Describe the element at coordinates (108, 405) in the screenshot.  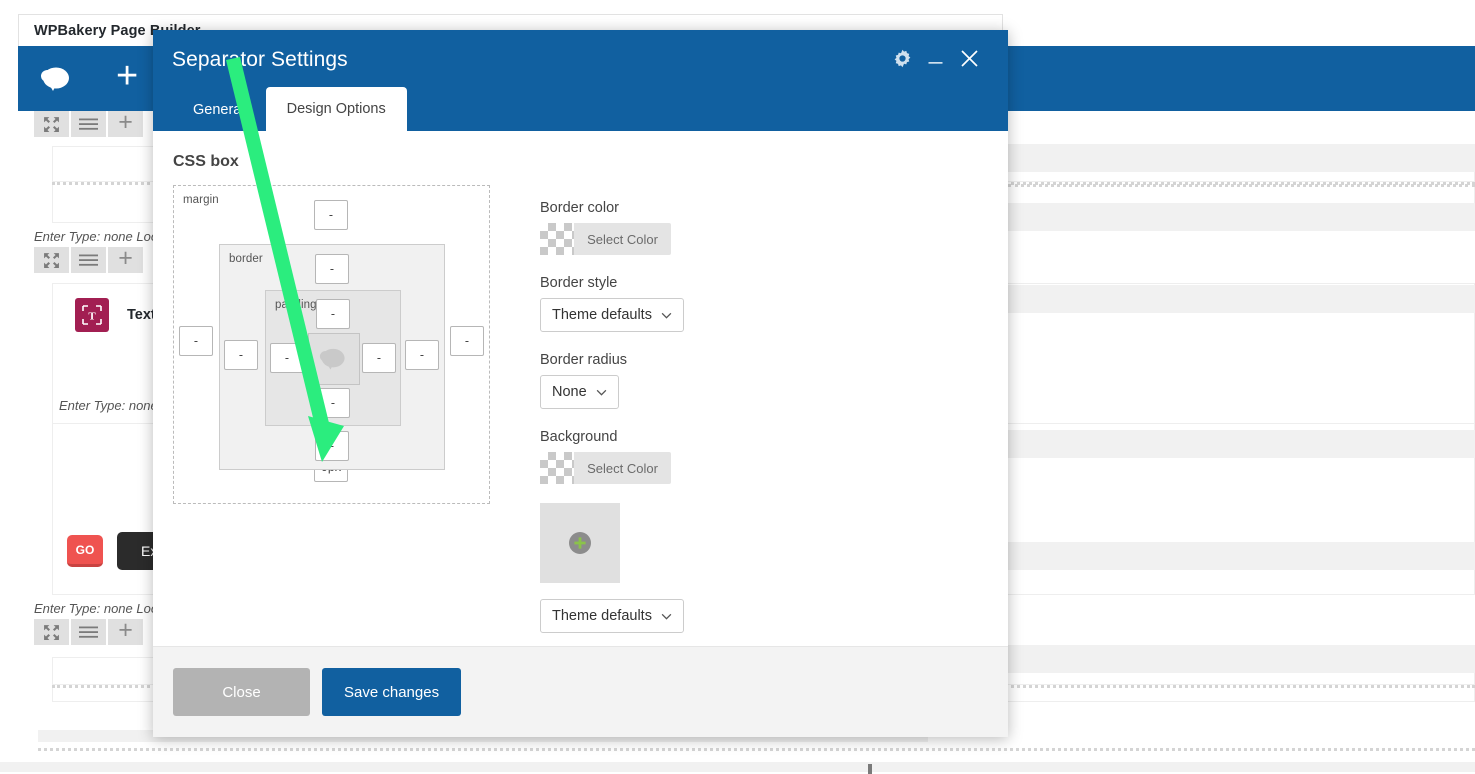
I see `element-note-text: Enter Type: none` at that location.